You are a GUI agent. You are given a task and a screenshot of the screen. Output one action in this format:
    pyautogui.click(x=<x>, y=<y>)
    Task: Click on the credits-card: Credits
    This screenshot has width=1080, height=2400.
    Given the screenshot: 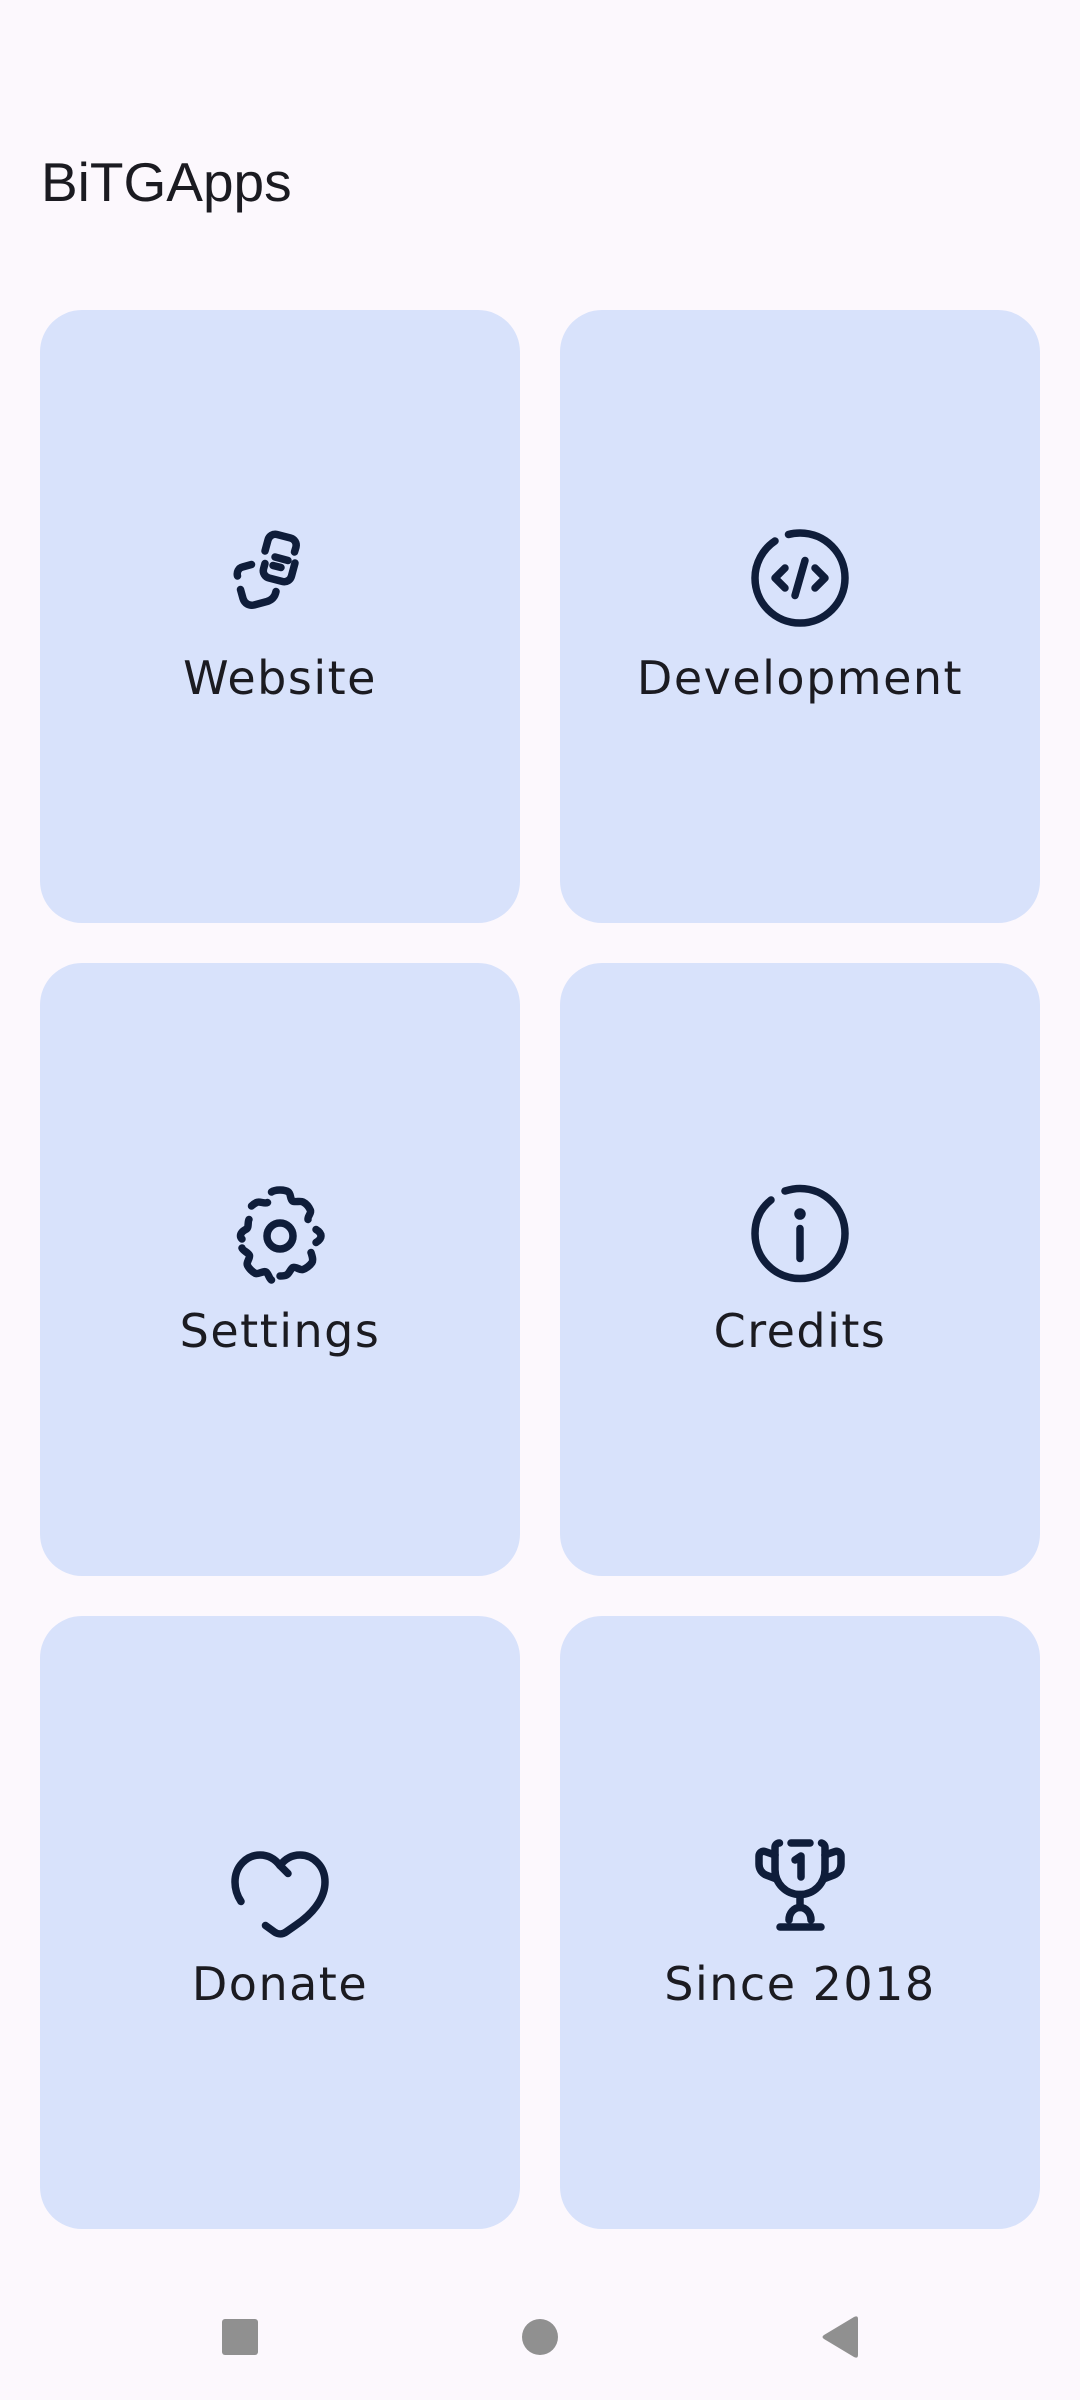 What is the action you would take?
    pyautogui.click(x=800, y=1269)
    